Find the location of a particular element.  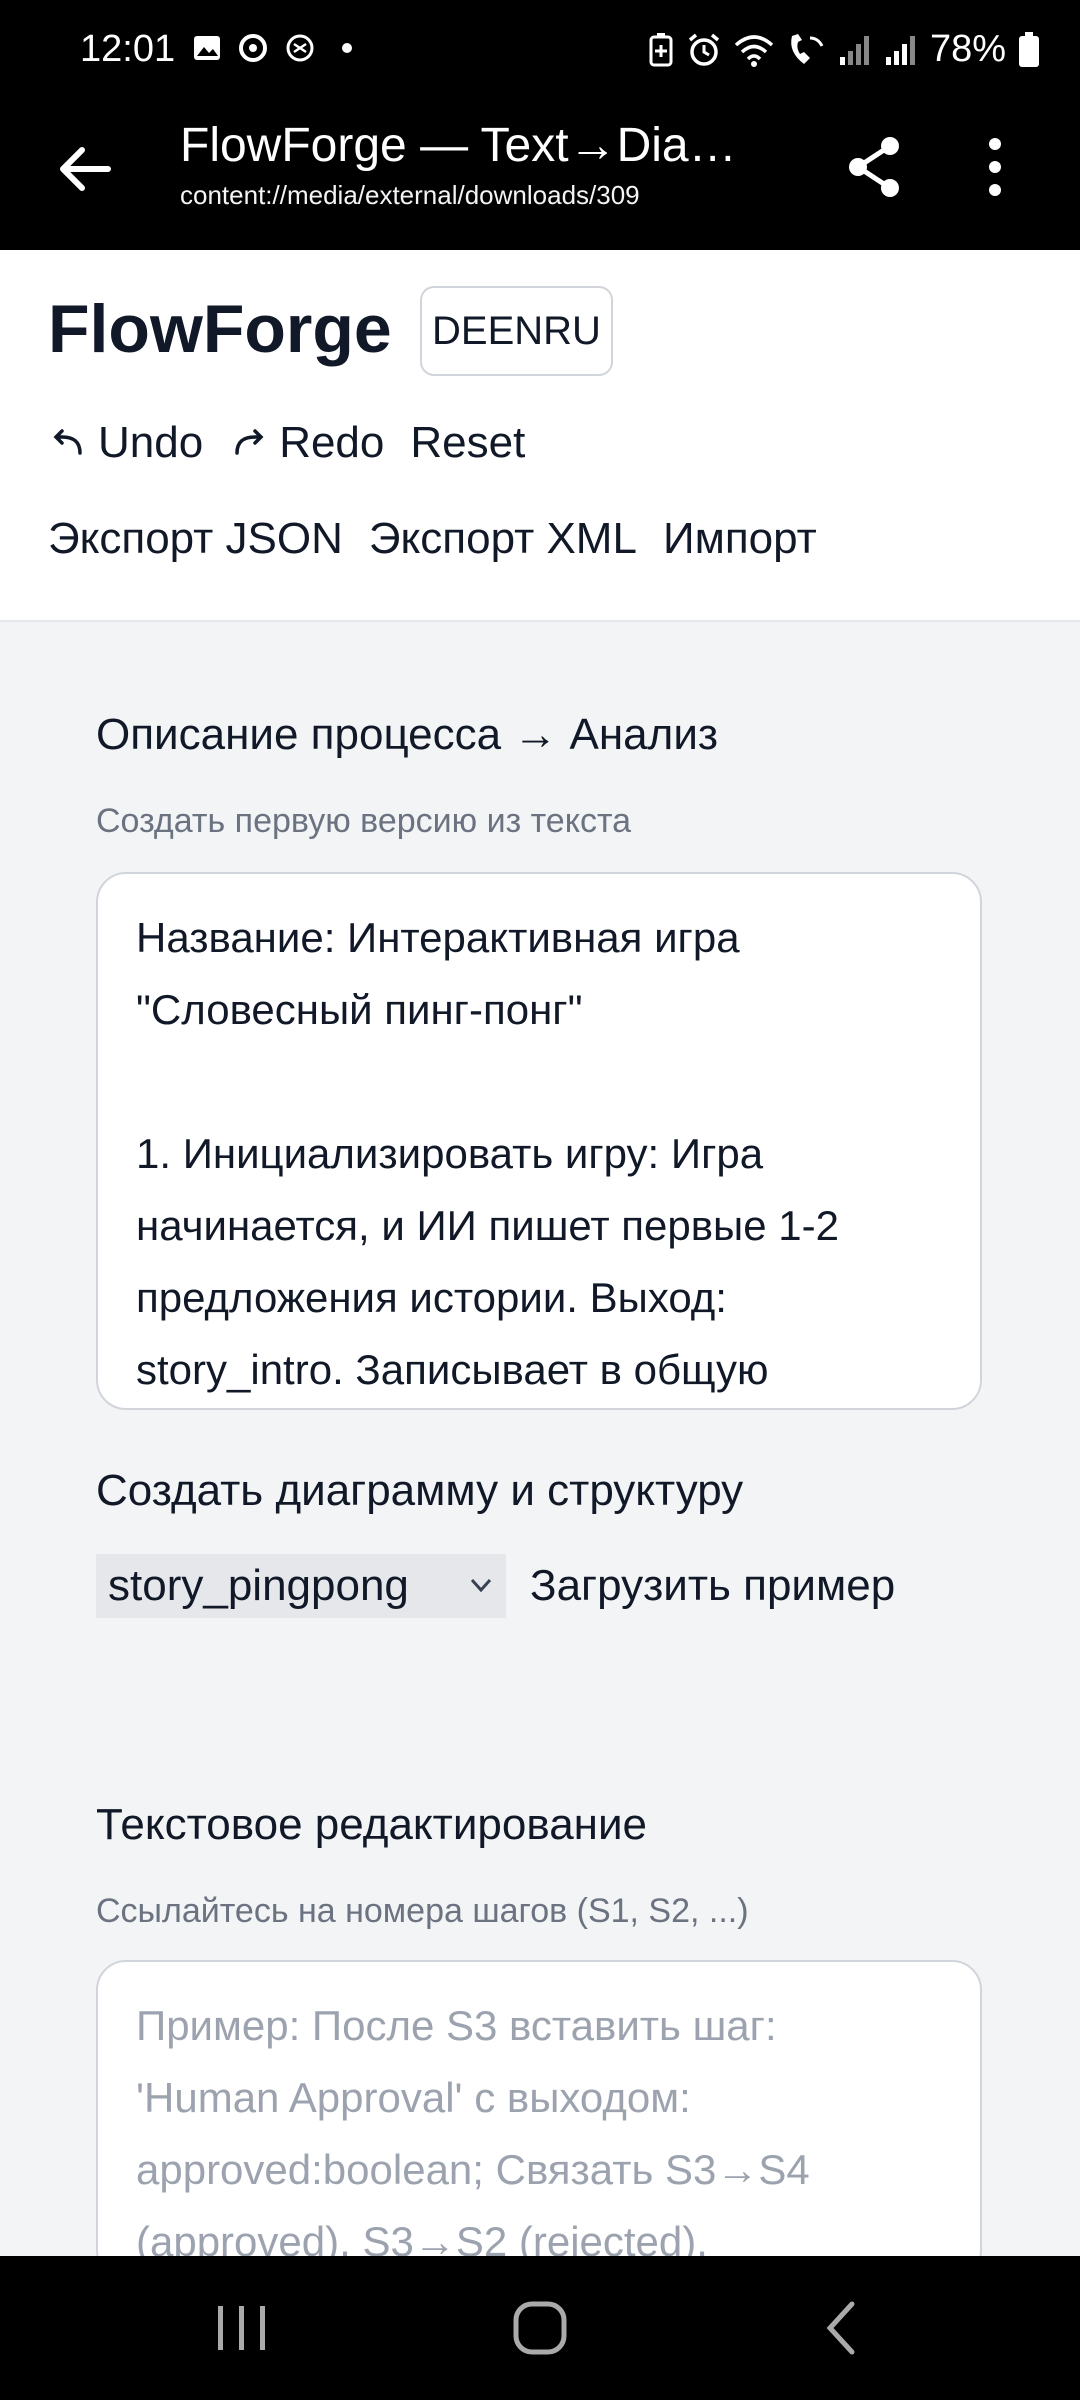

chatgpt-icon is located at coordinates (300, 48).